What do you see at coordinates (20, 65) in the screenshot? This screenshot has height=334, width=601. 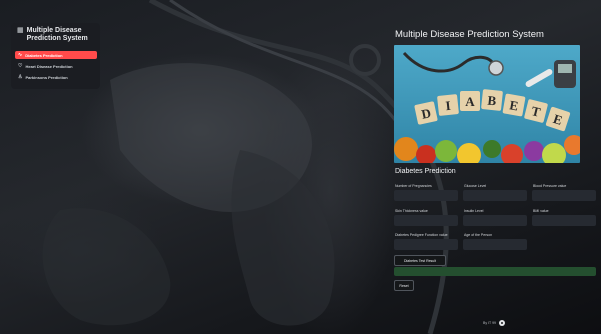 I see `heart-icon: ♡` at bounding box center [20, 65].